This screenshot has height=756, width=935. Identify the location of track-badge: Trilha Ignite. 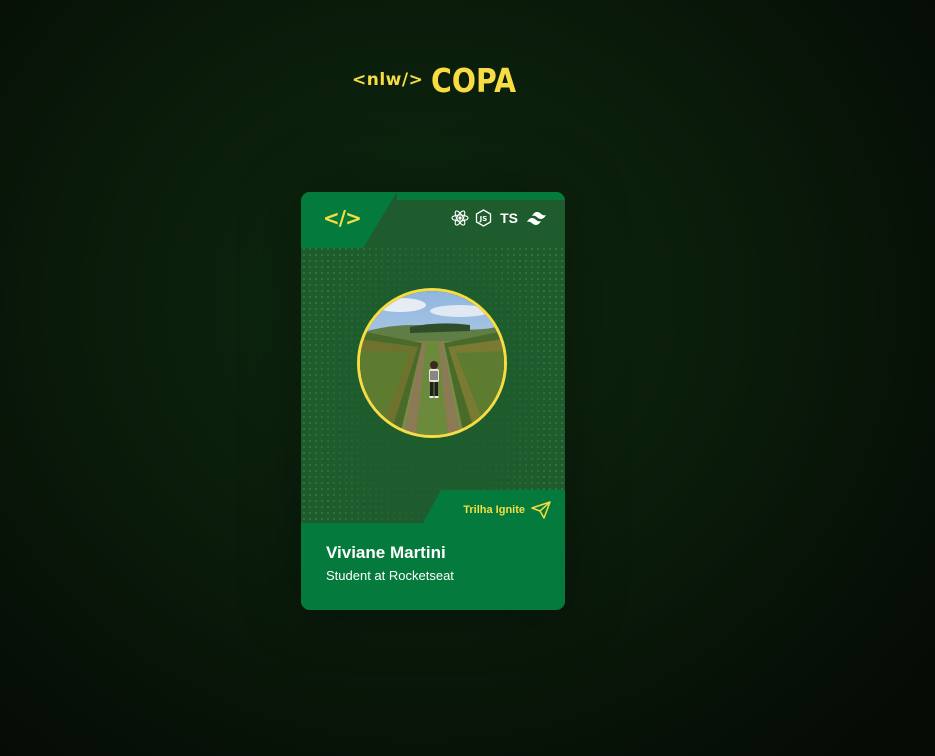
(507, 510).